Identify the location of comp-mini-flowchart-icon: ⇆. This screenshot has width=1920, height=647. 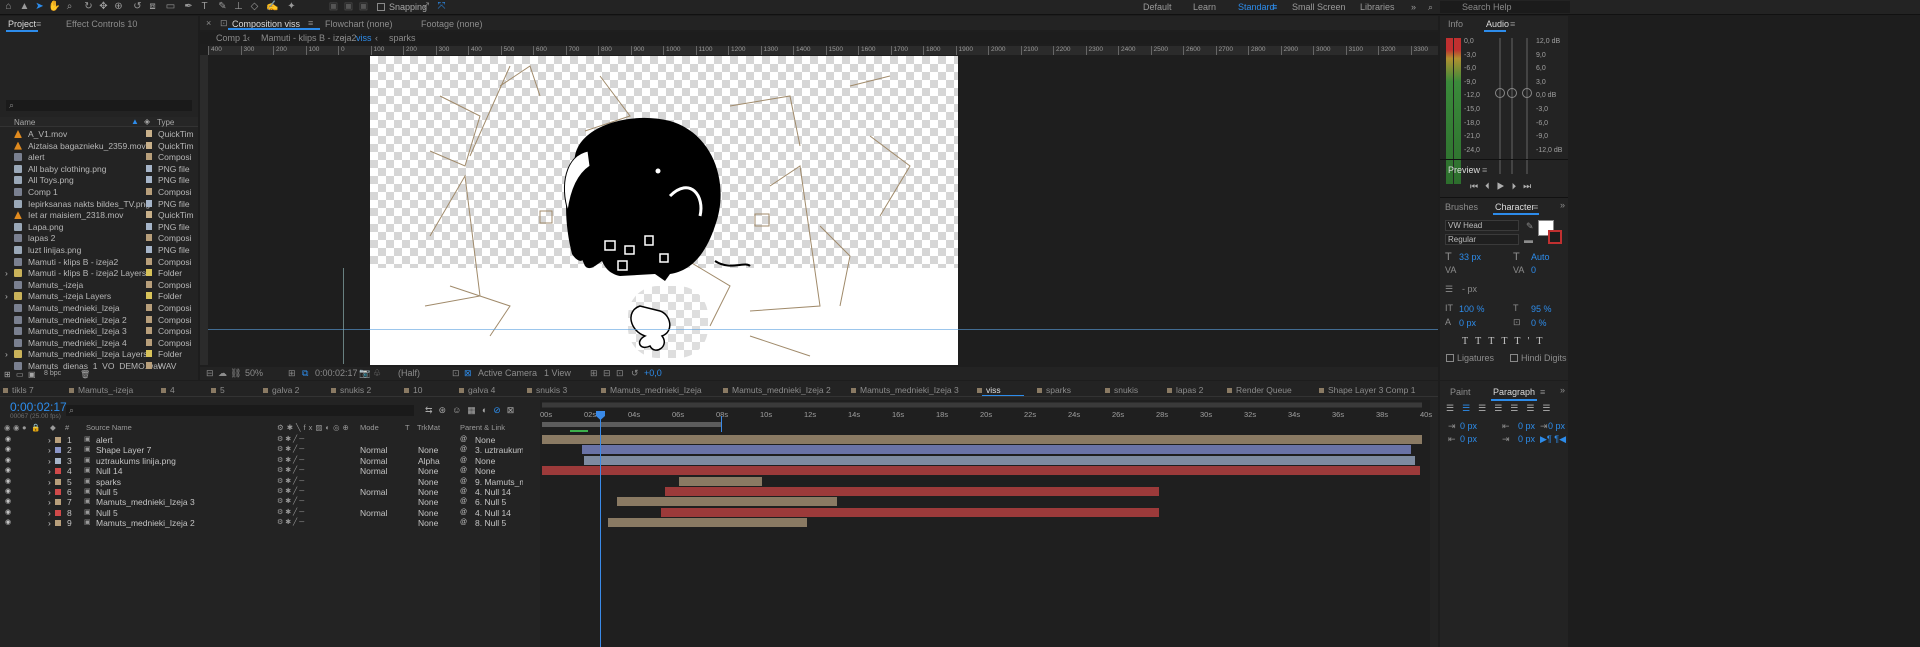
(432, 410).